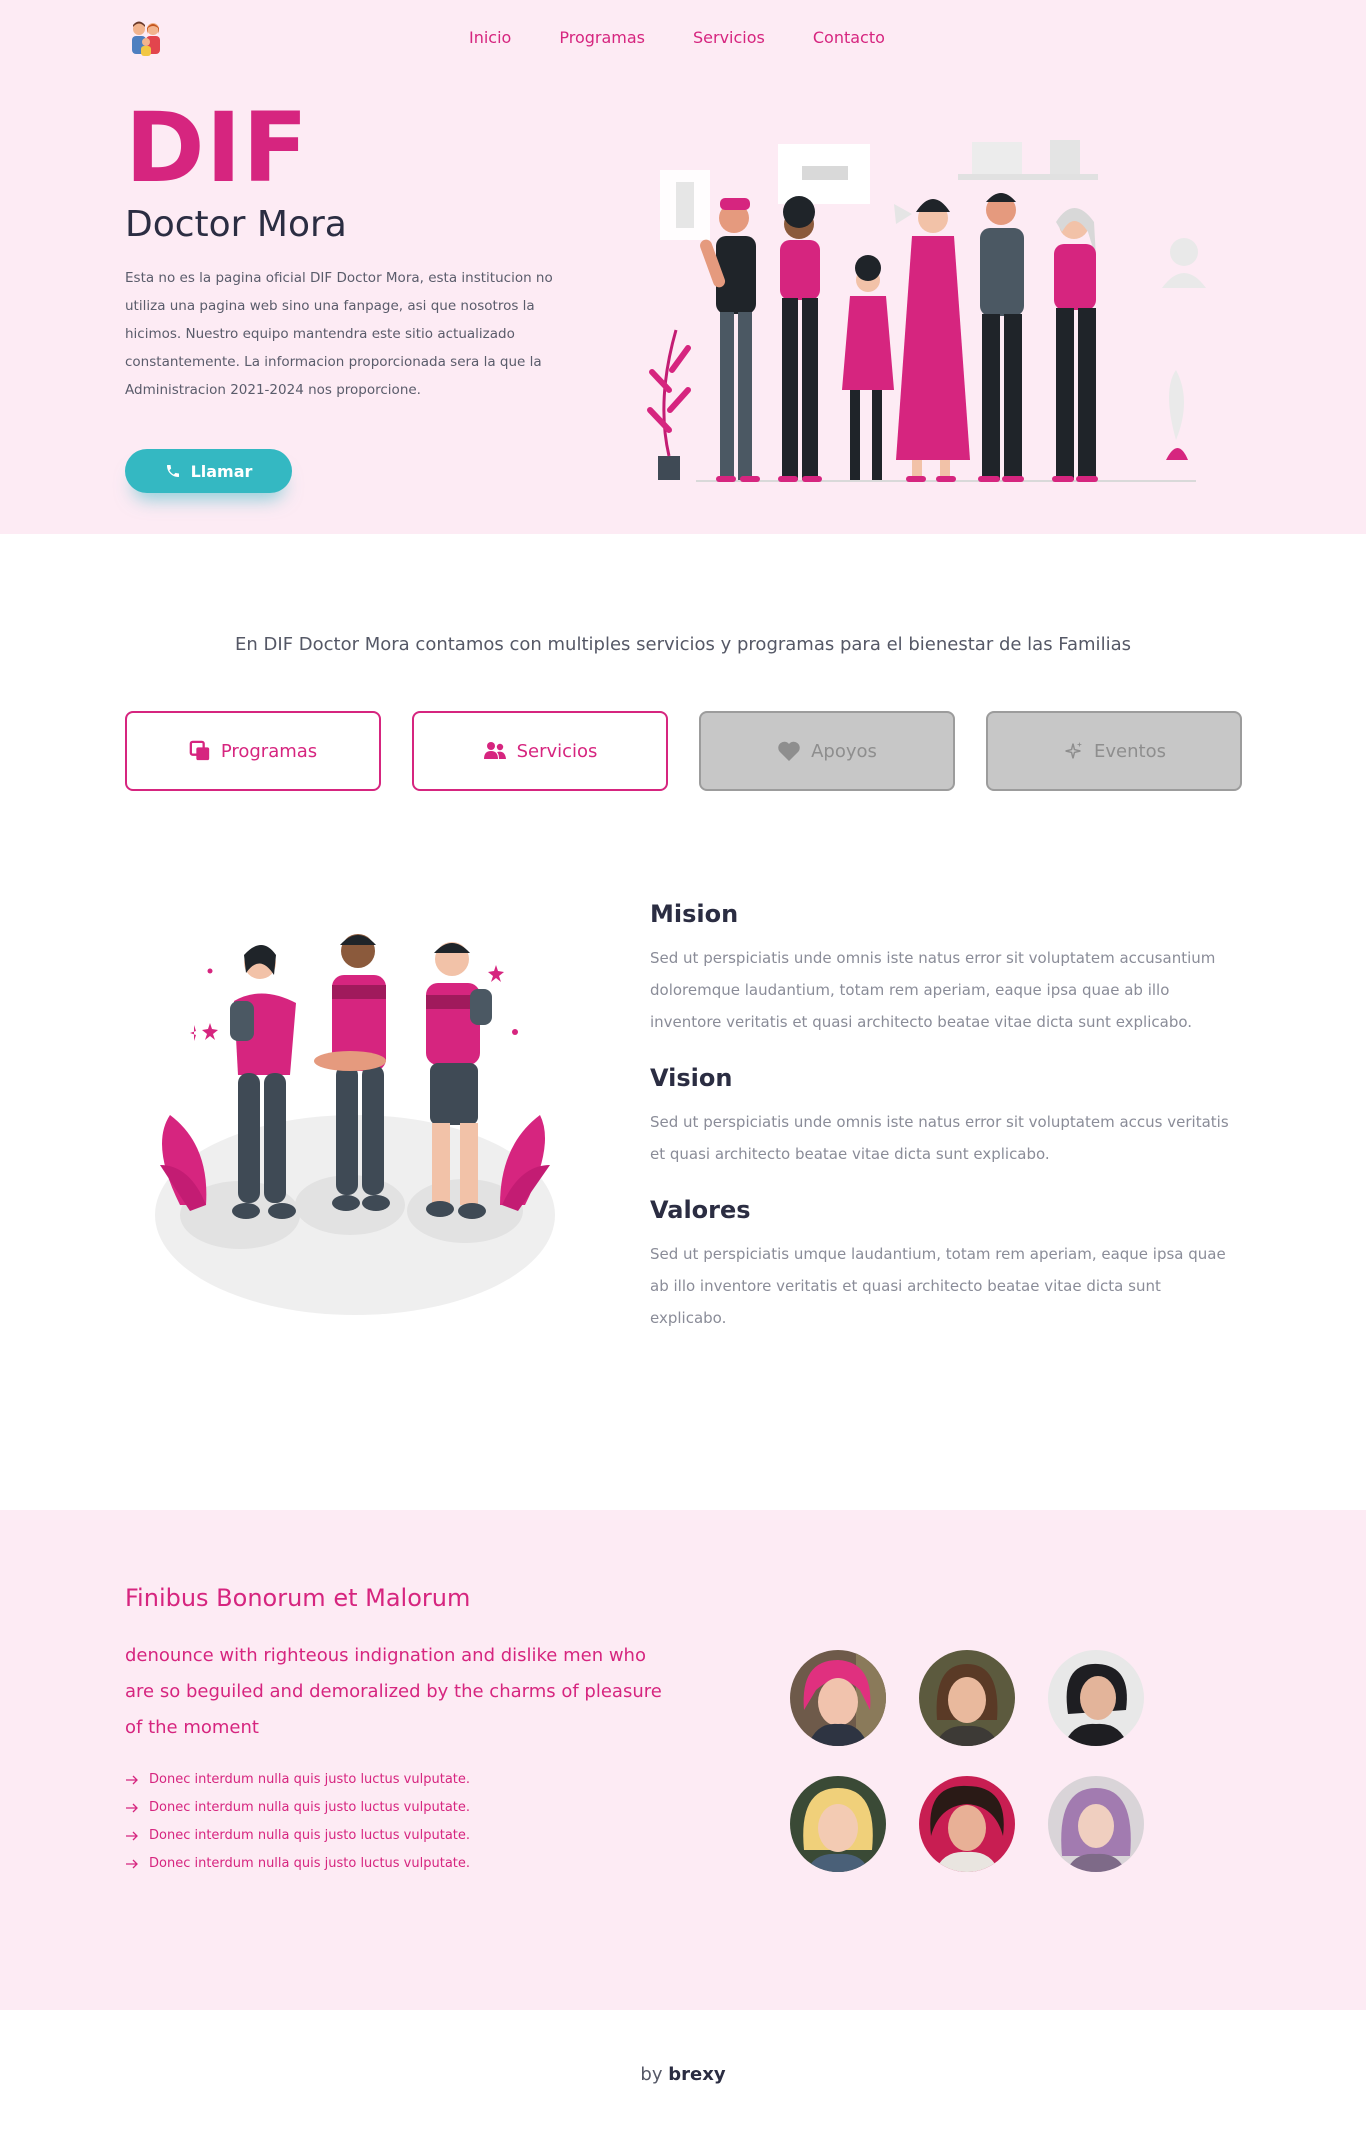  Describe the element at coordinates (700, 1210) in the screenshot. I see `valores-title: Valores` at that location.